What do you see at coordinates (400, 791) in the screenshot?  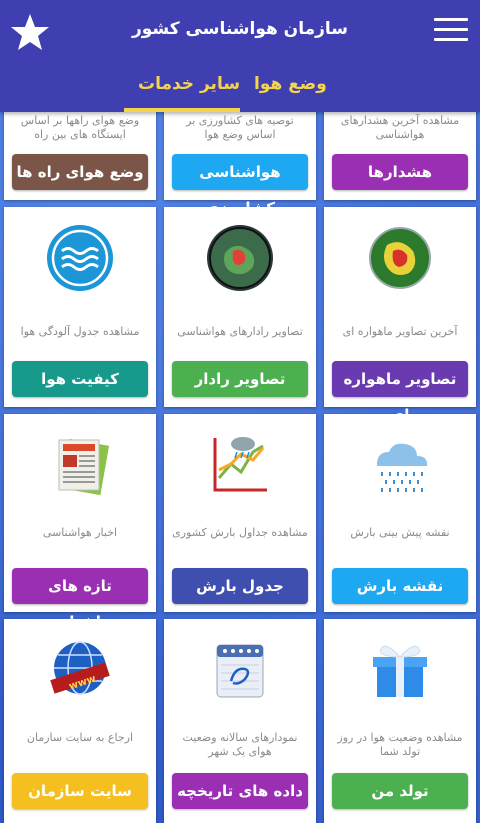 I see `birthday-button: تولد من` at bounding box center [400, 791].